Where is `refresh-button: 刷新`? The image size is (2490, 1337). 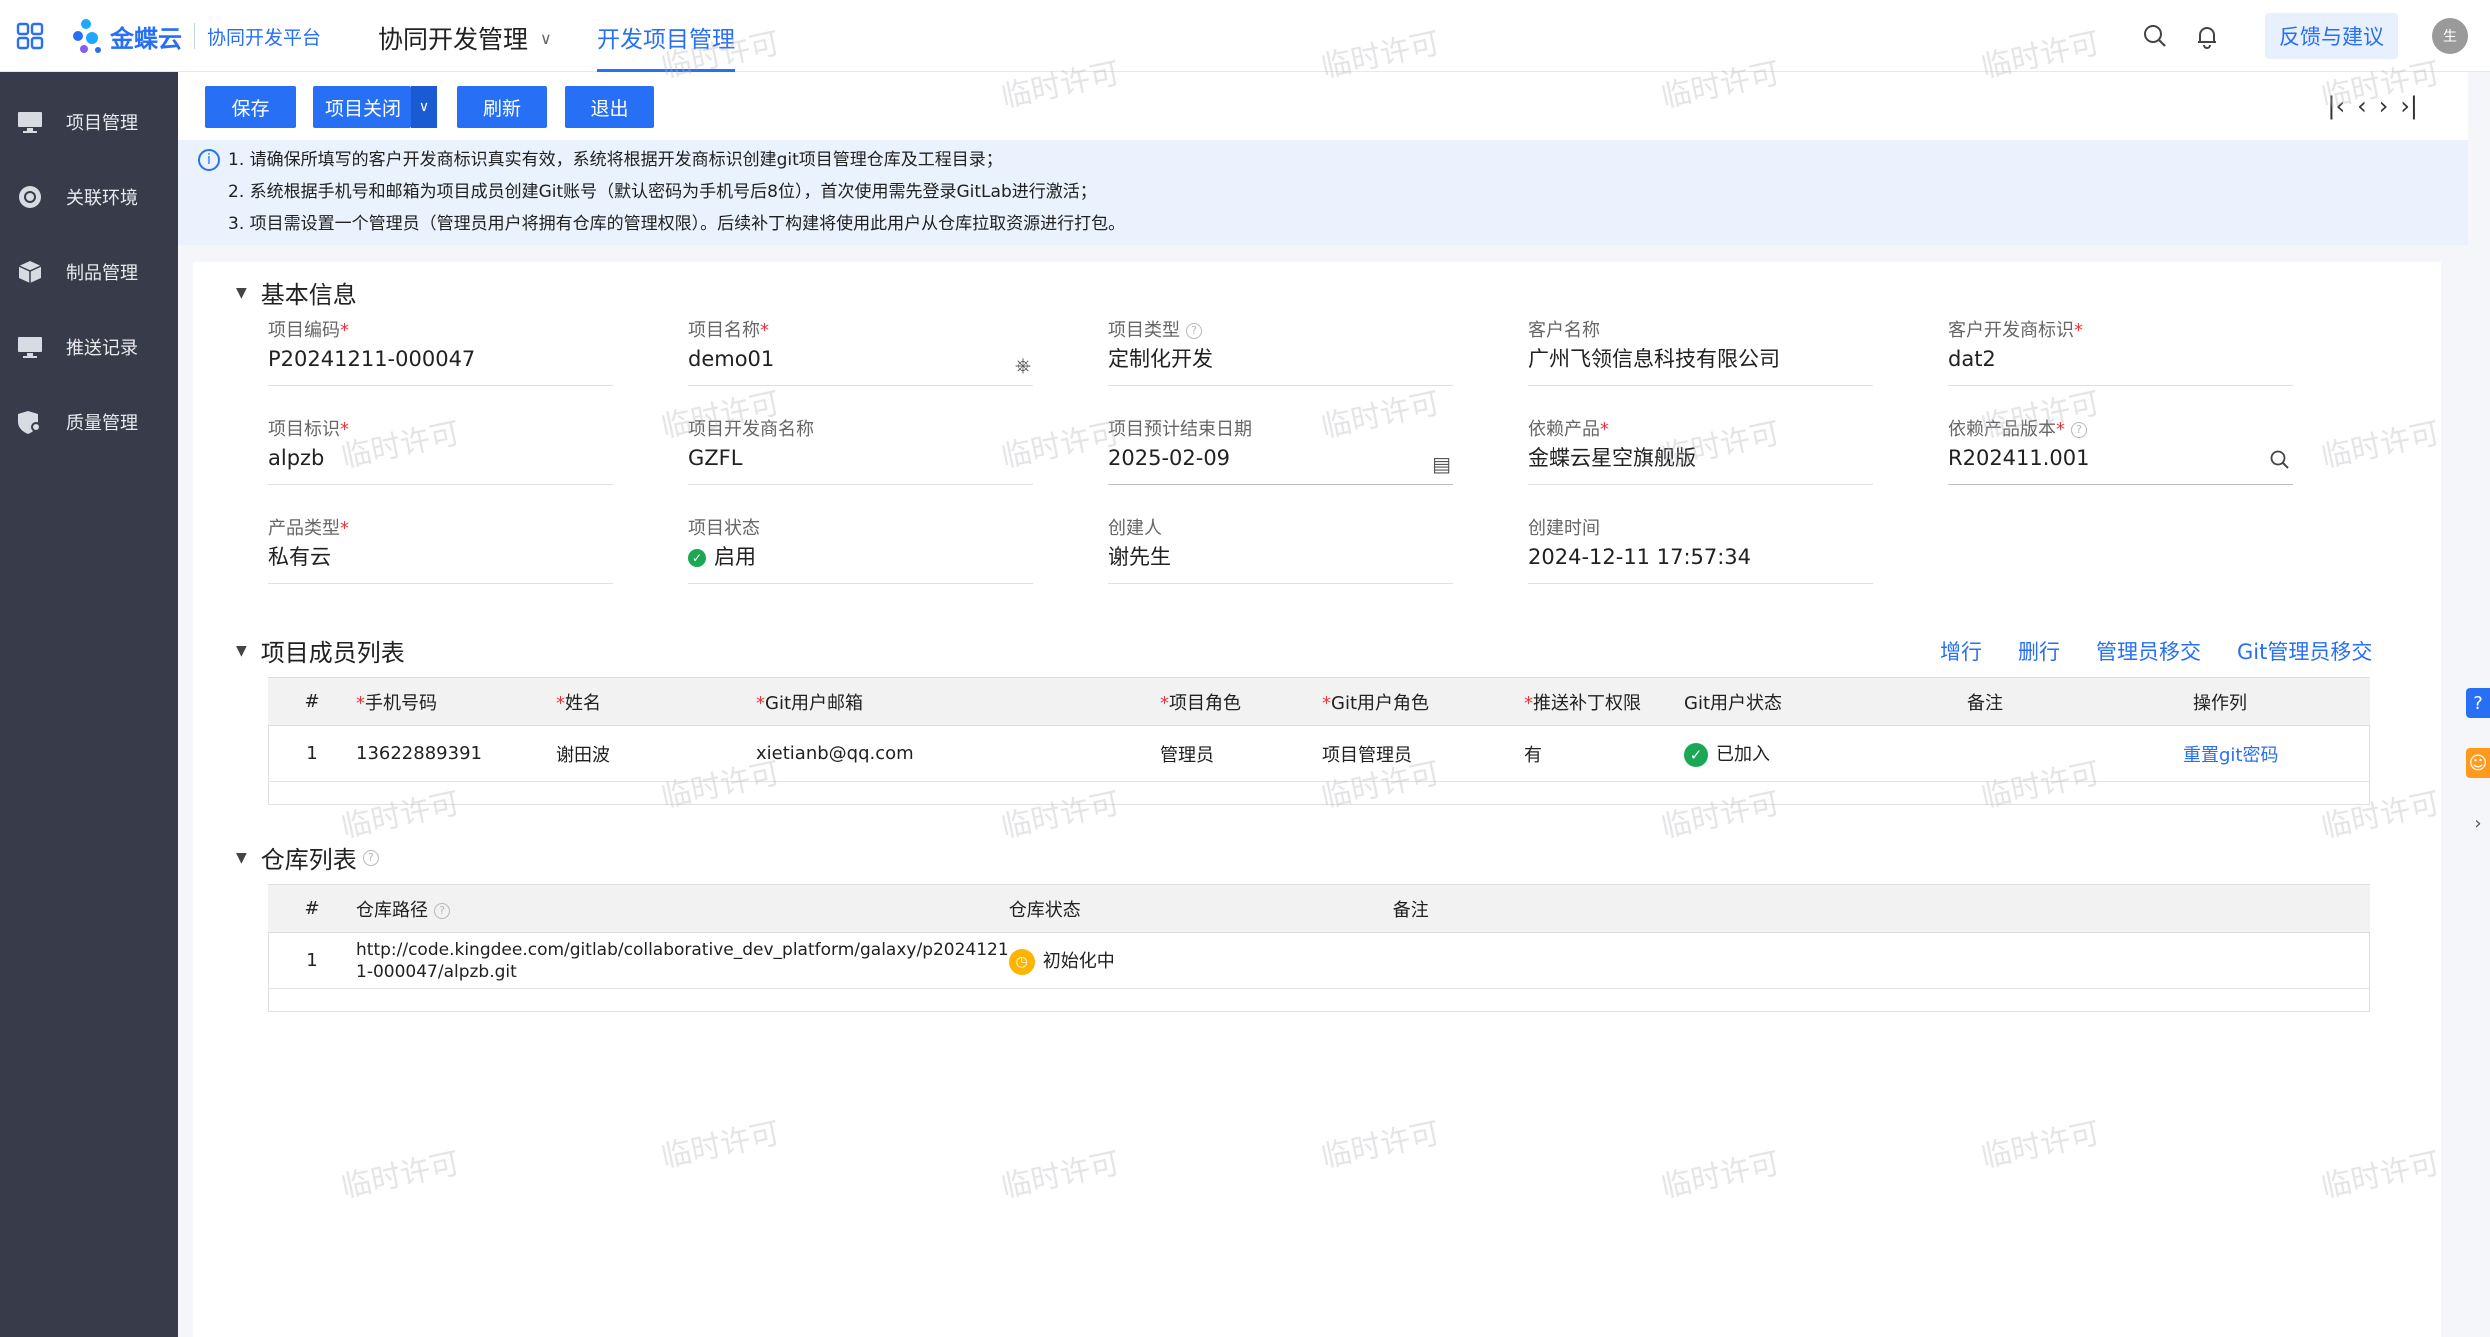
refresh-button: 刷新 is located at coordinates (502, 107).